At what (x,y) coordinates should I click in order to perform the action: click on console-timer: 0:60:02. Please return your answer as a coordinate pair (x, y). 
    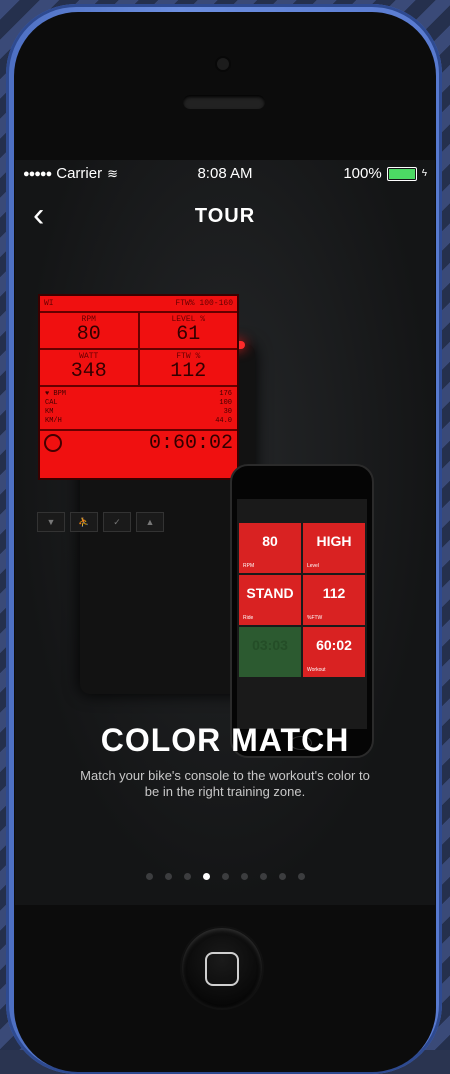
    Looking at the image, I should click on (138, 443).